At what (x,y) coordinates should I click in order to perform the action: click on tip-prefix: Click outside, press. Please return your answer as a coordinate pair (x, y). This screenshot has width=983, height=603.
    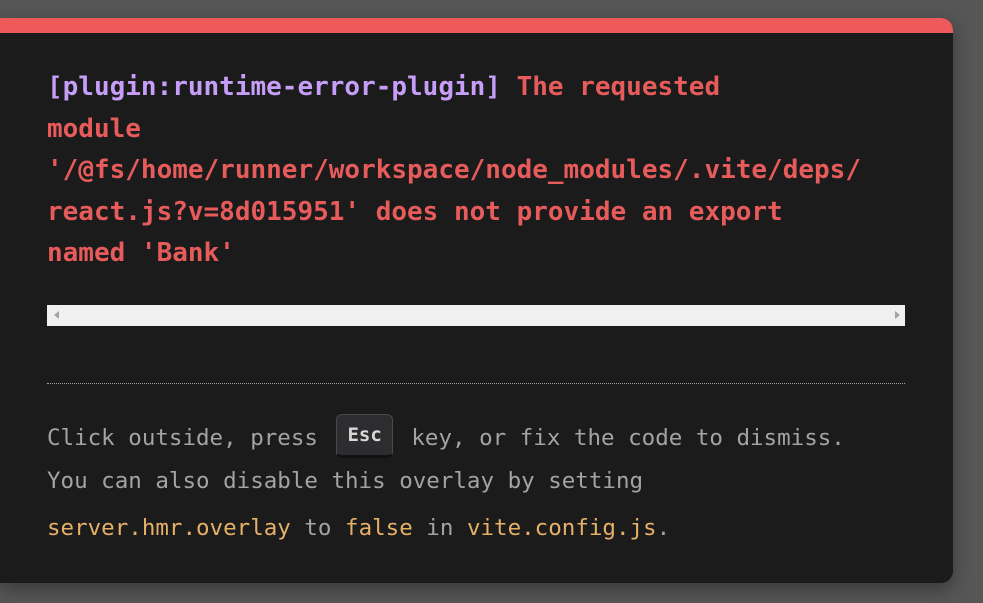
    Looking at the image, I should click on (189, 438).